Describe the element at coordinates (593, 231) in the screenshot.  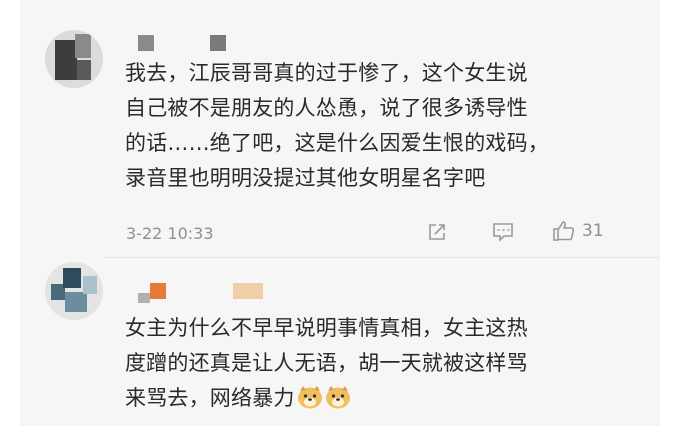
I see `like-count: 31` at that location.